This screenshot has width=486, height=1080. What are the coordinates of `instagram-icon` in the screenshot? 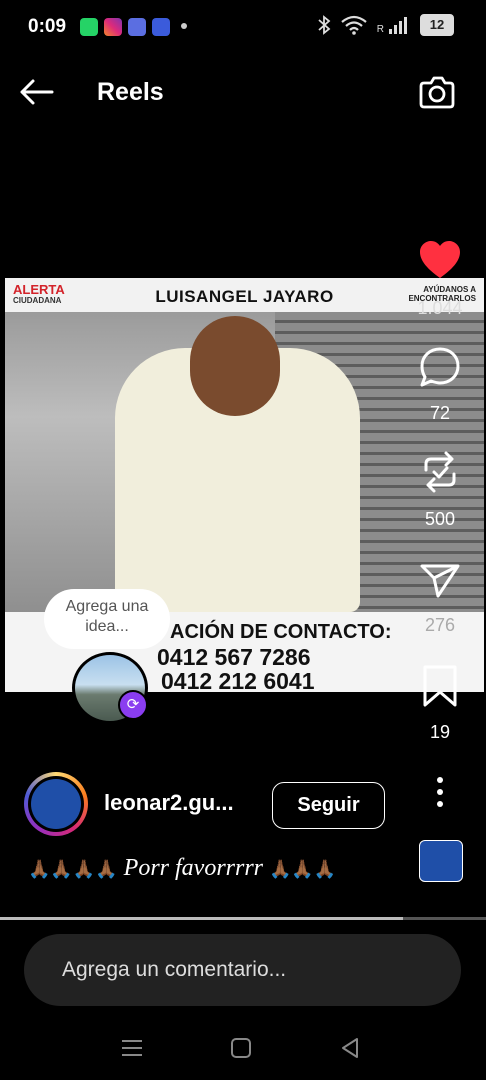 It's located at (113, 27).